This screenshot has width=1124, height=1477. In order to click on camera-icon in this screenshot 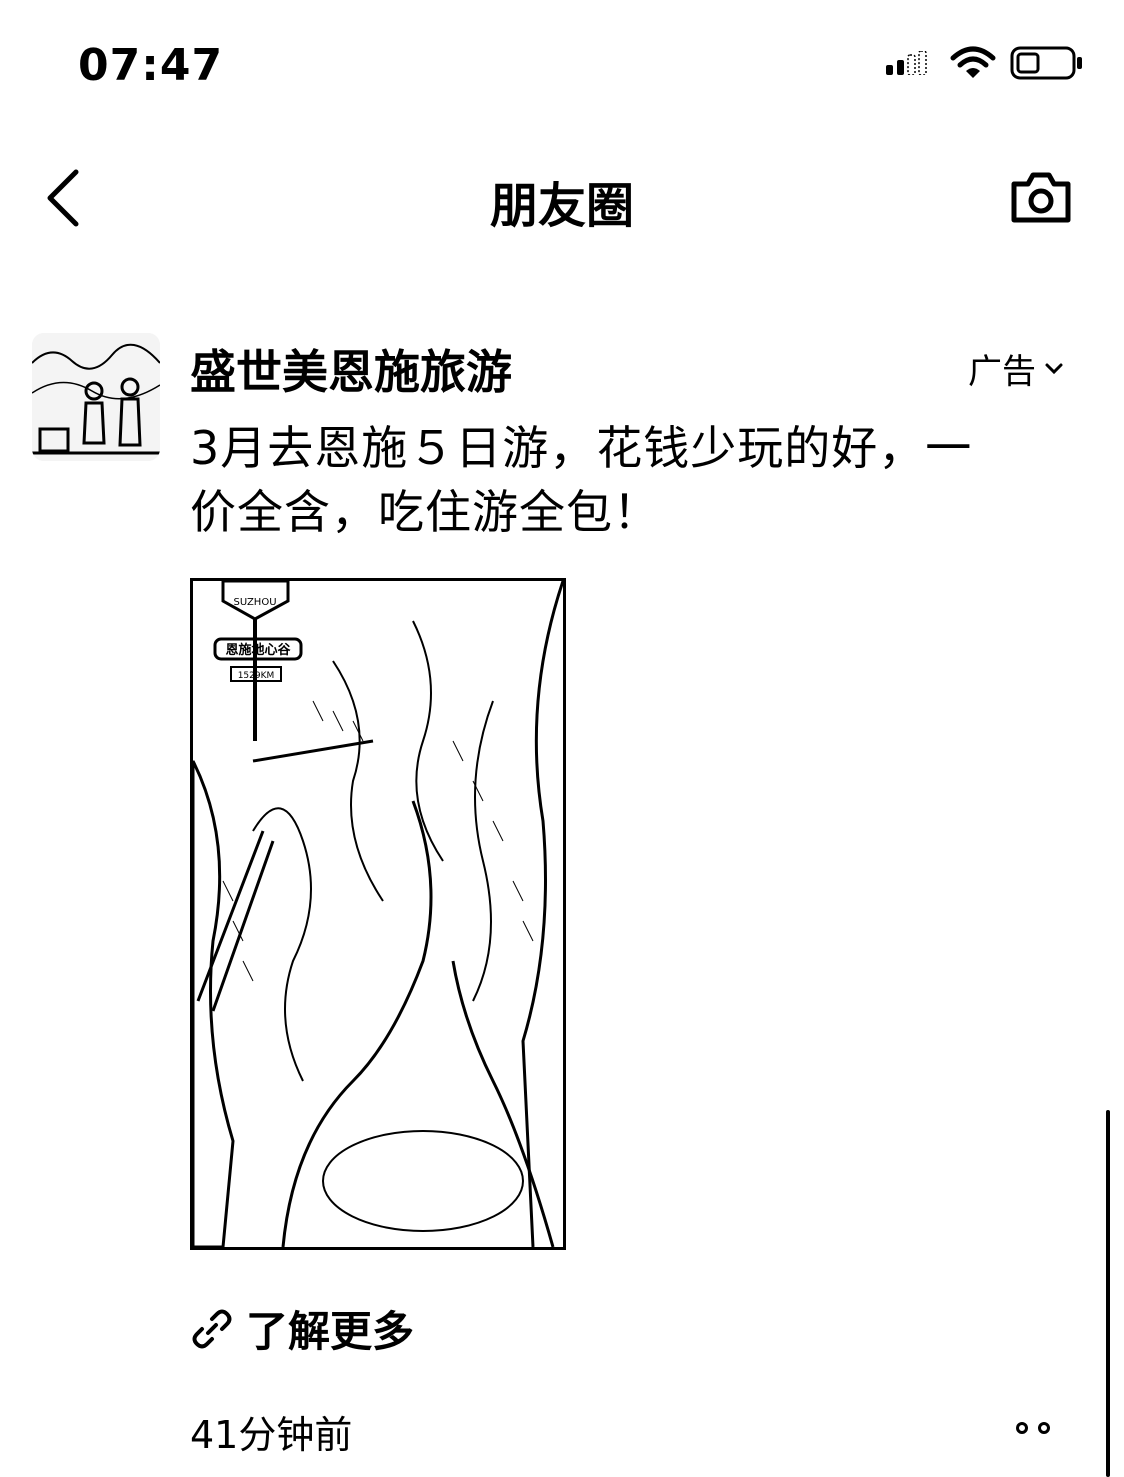, I will do `click(1041, 197)`.